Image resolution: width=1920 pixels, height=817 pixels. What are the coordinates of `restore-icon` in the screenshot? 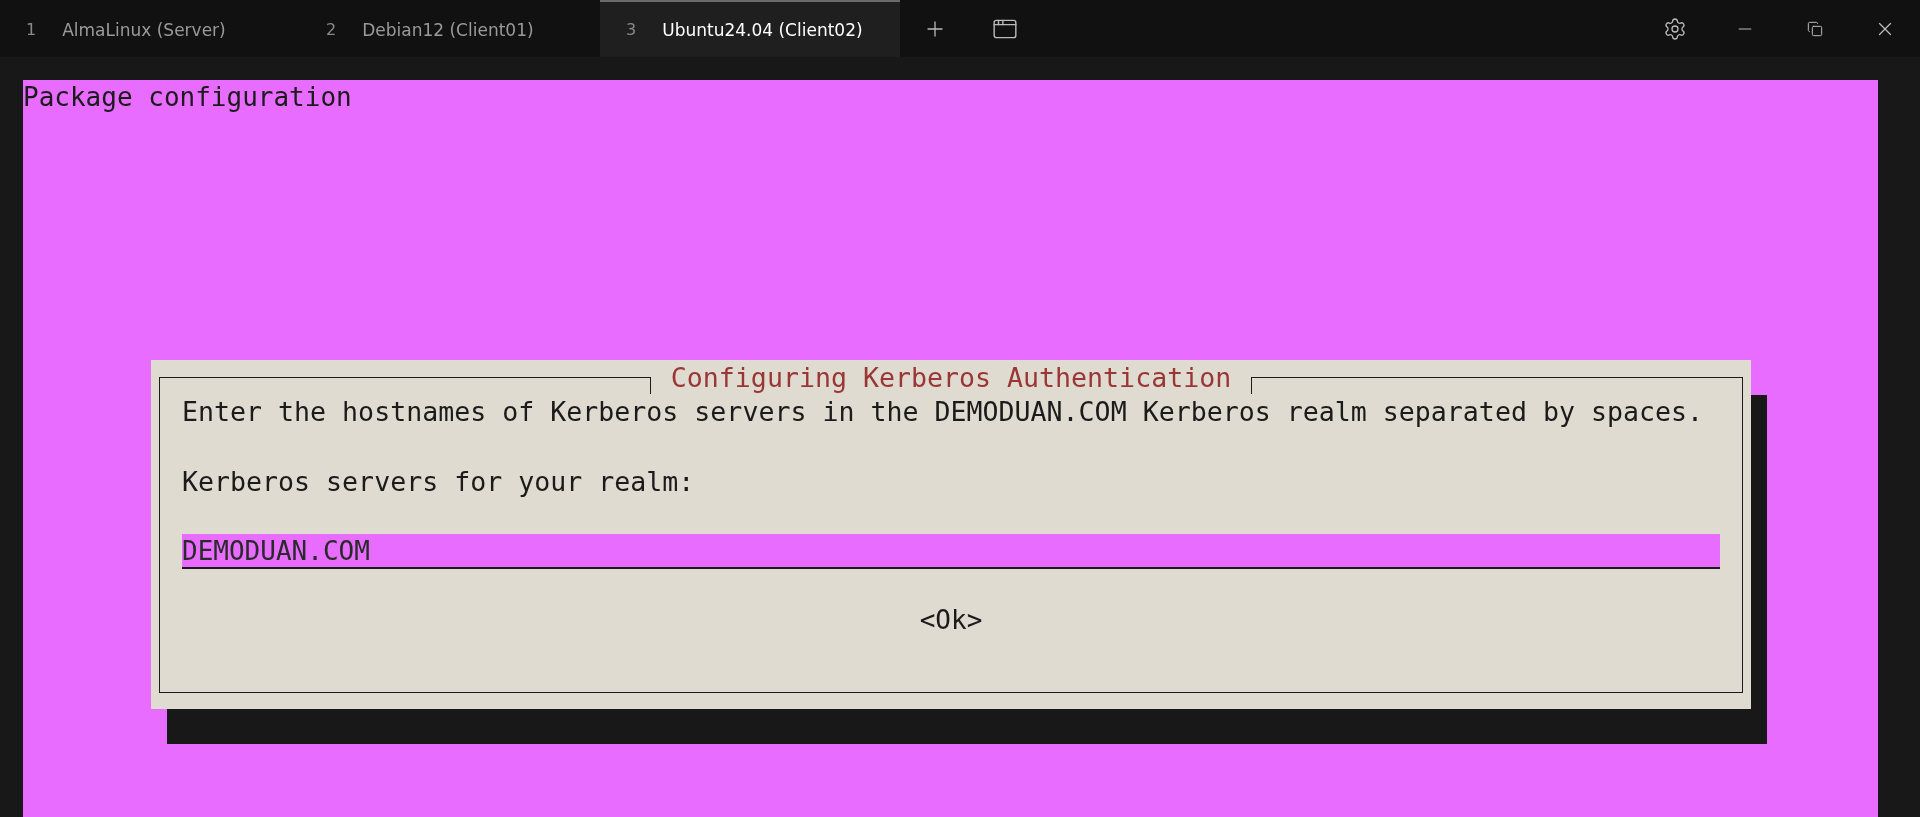 It's located at (1815, 28).